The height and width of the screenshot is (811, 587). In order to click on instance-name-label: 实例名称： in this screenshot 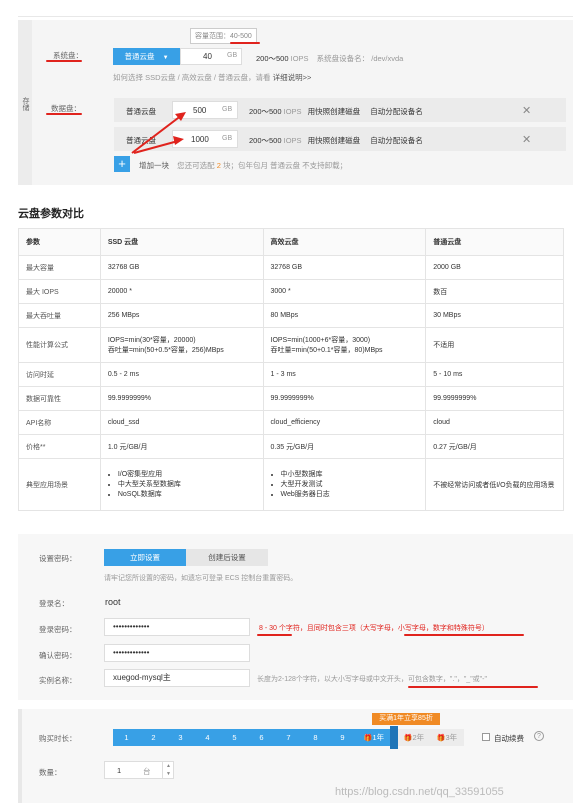, I will do `click(58, 680)`.